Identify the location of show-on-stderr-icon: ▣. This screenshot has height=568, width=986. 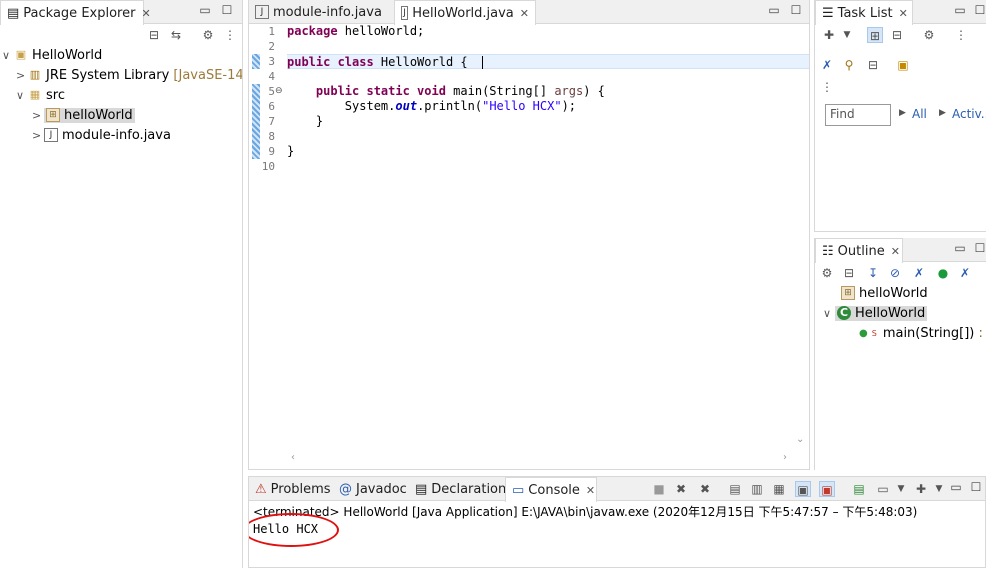
(827, 489).